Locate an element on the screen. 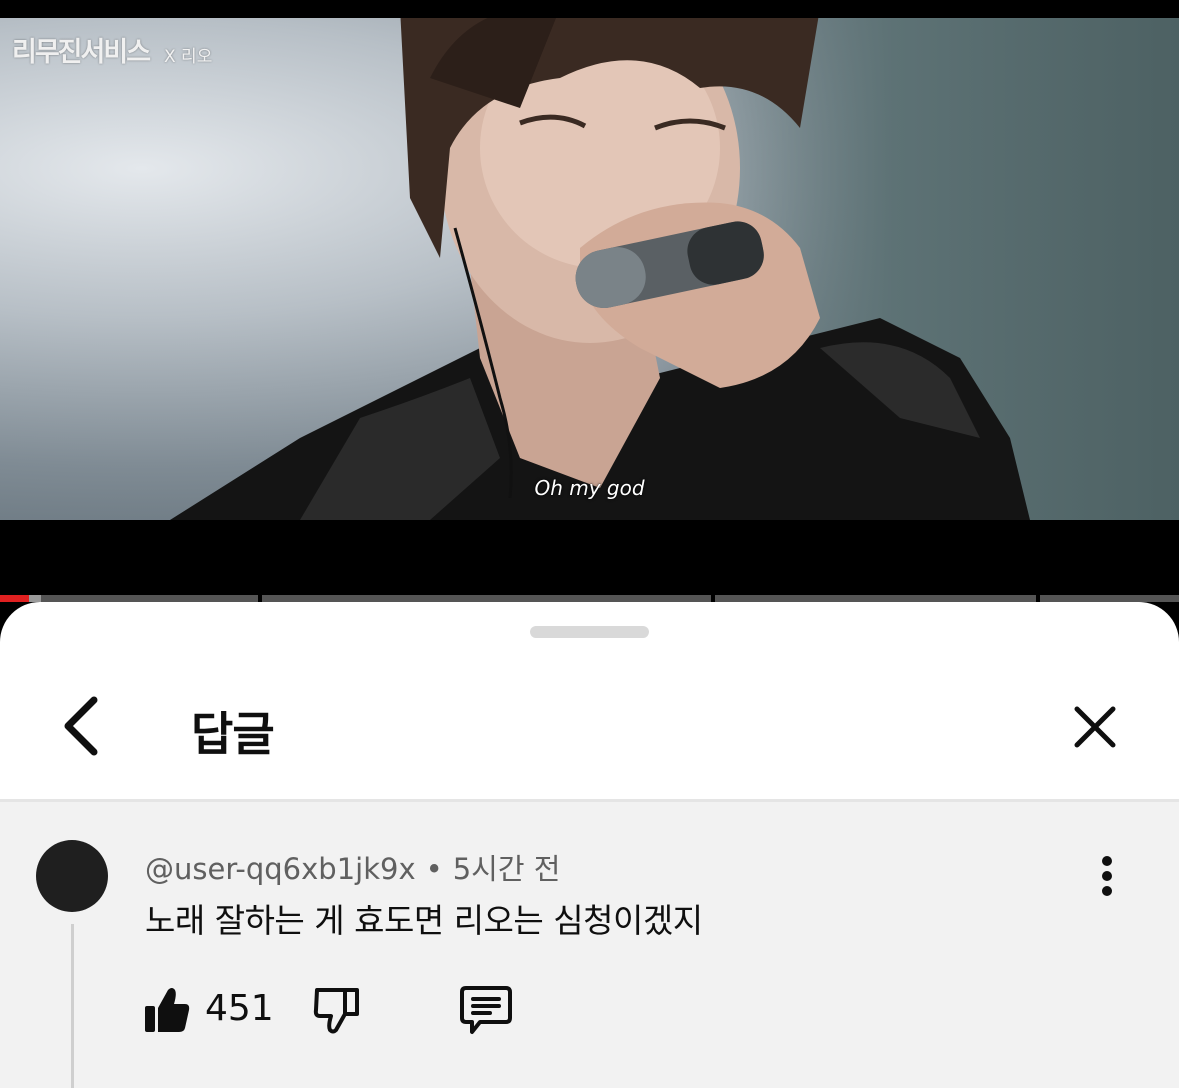 This screenshot has width=1179, height=1088. comment-actions: 451 is located at coordinates (589, 1010).